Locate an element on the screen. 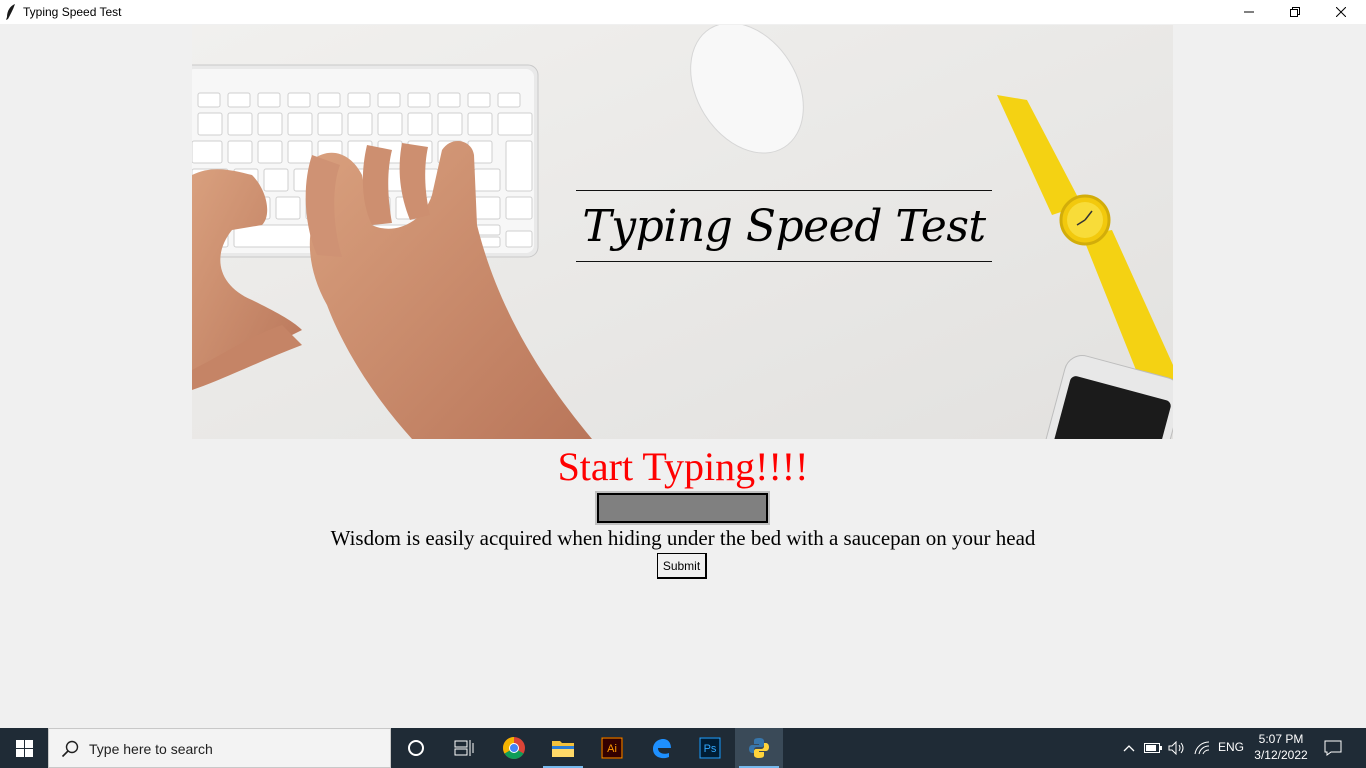 Image resolution: width=1366 pixels, height=768 pixels. chrome-icon is located at coordinates (514, 748).